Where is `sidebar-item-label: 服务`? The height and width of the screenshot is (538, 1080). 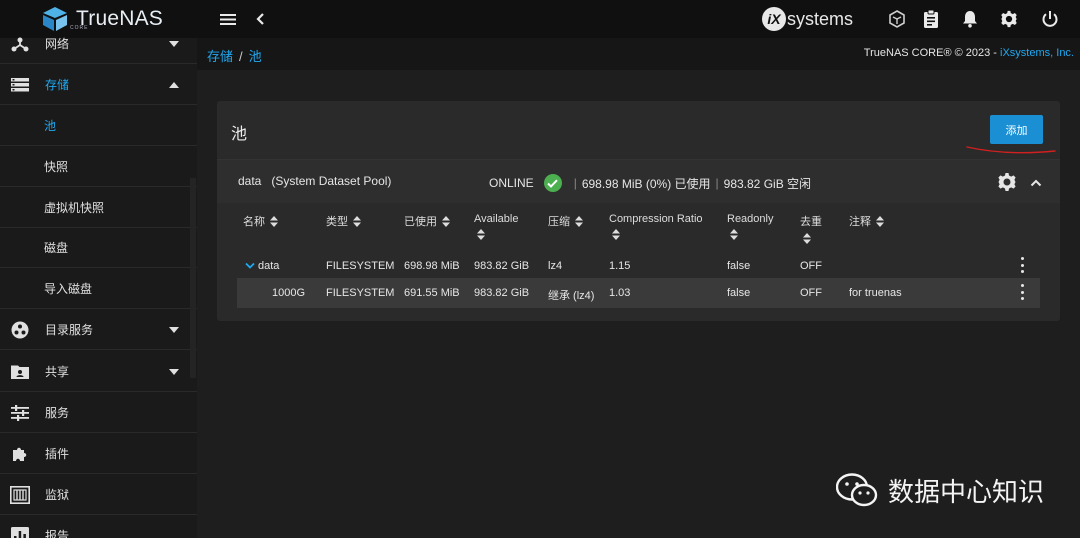 sidebar-item-label: 服务 is located at coordinates (57, 413).